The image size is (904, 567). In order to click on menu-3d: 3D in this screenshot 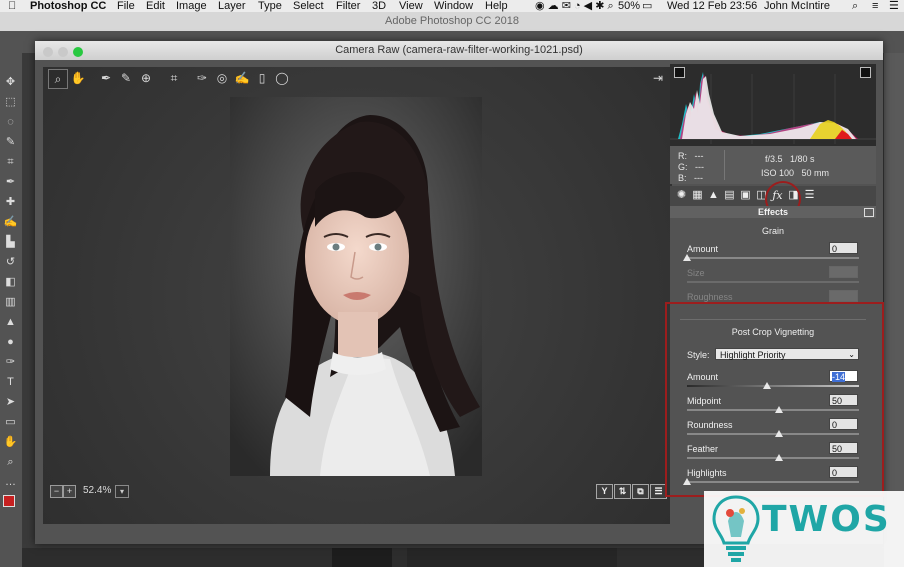, I will do `click(379, 6)`.